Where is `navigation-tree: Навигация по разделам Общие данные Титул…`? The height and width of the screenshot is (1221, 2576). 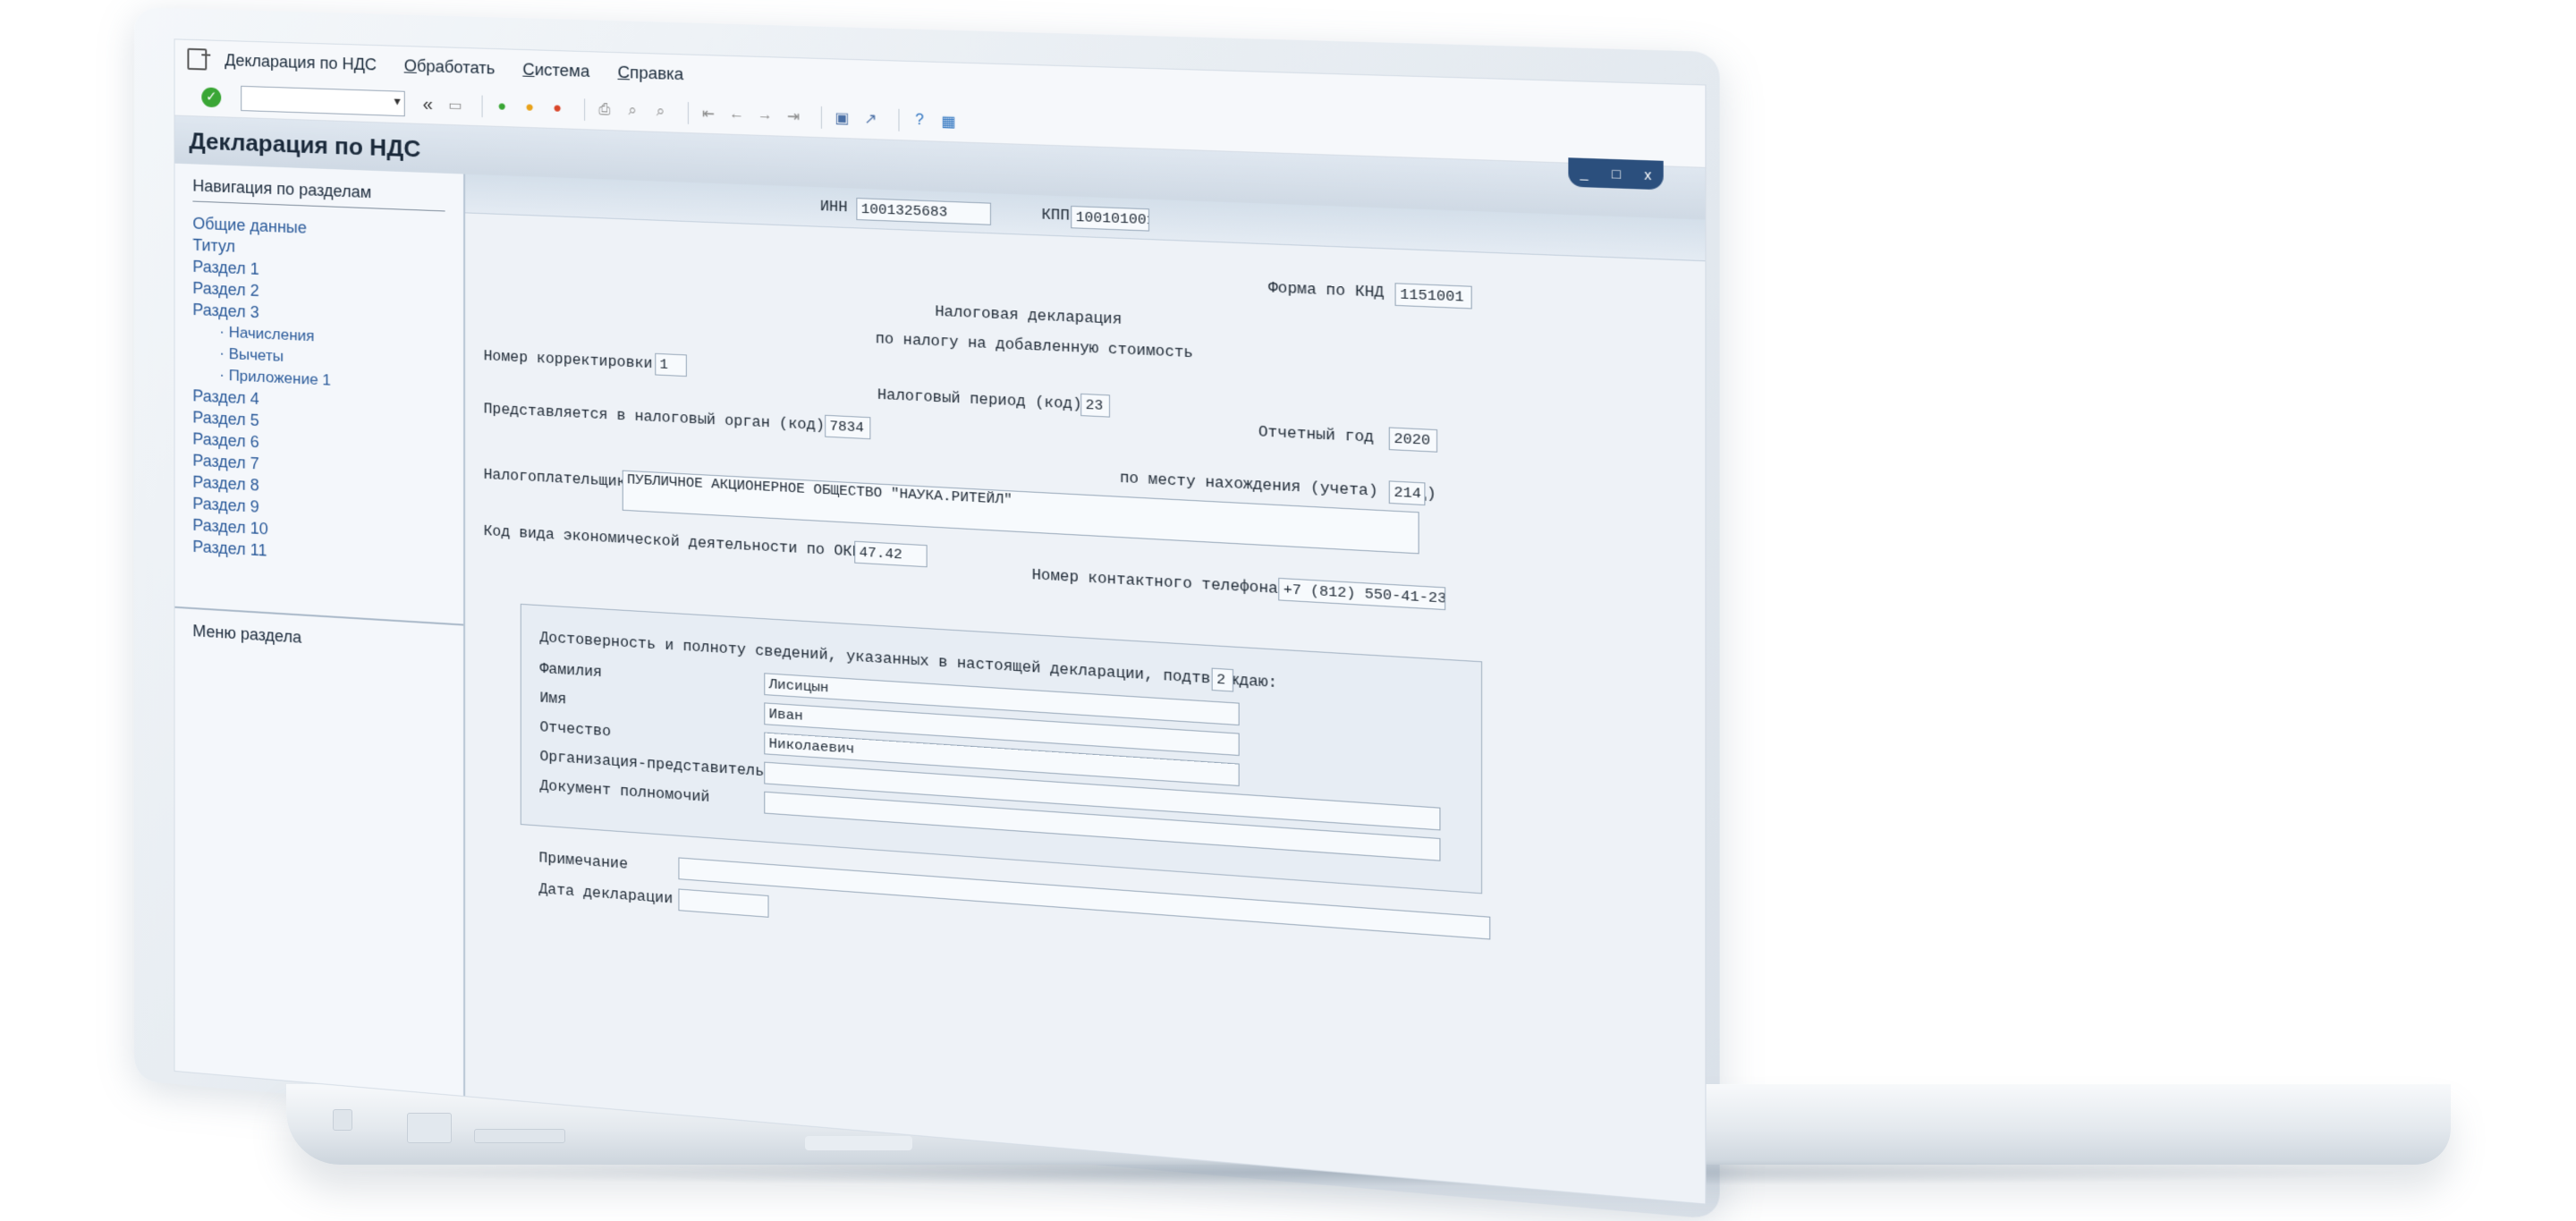
navigation-tree: Навигация по разделам Общие данные Титул… is located at coordinates (319, 395).